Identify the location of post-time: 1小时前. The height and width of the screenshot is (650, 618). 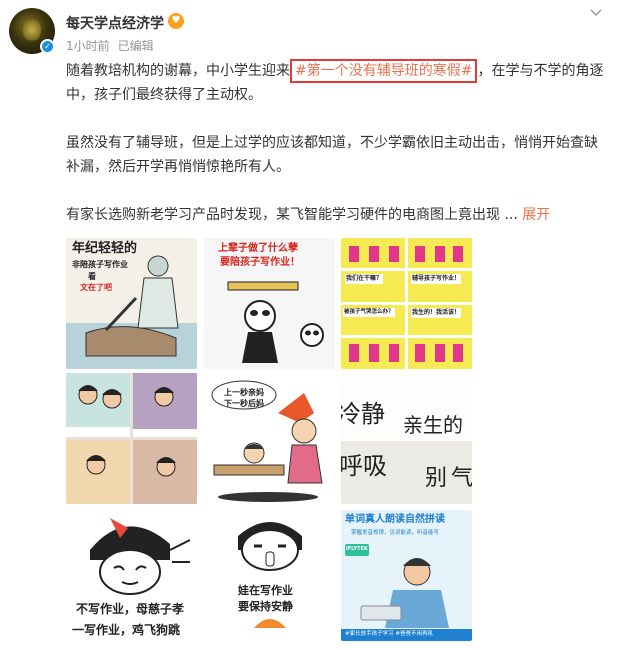
(88, 46).